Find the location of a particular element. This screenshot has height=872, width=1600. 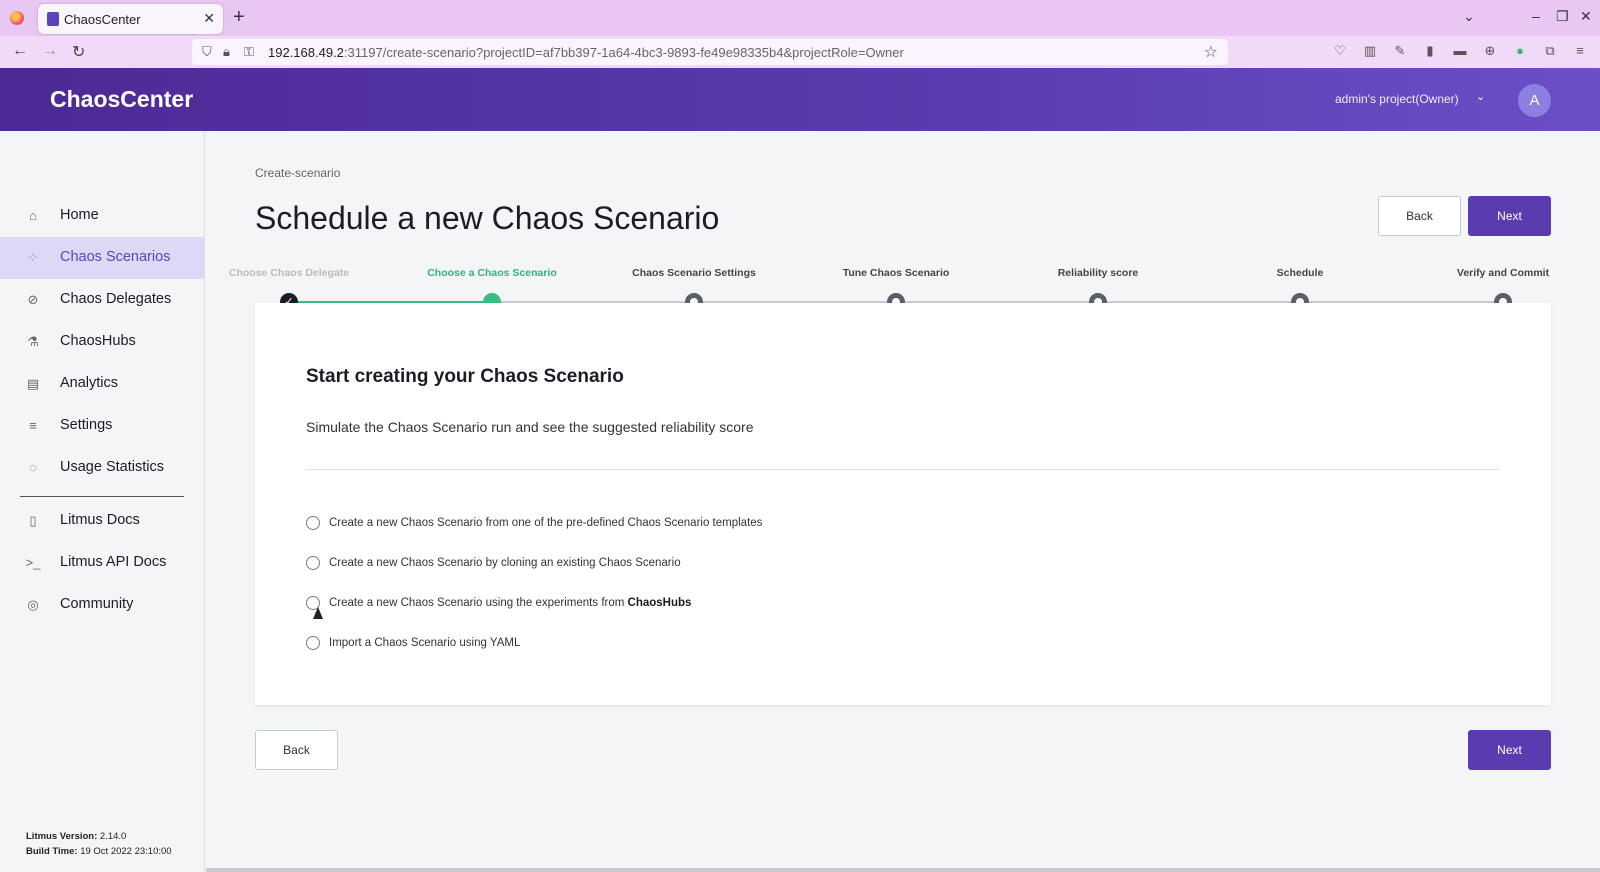

extension-icon: ✎ is located at coordinates (1400, 51).